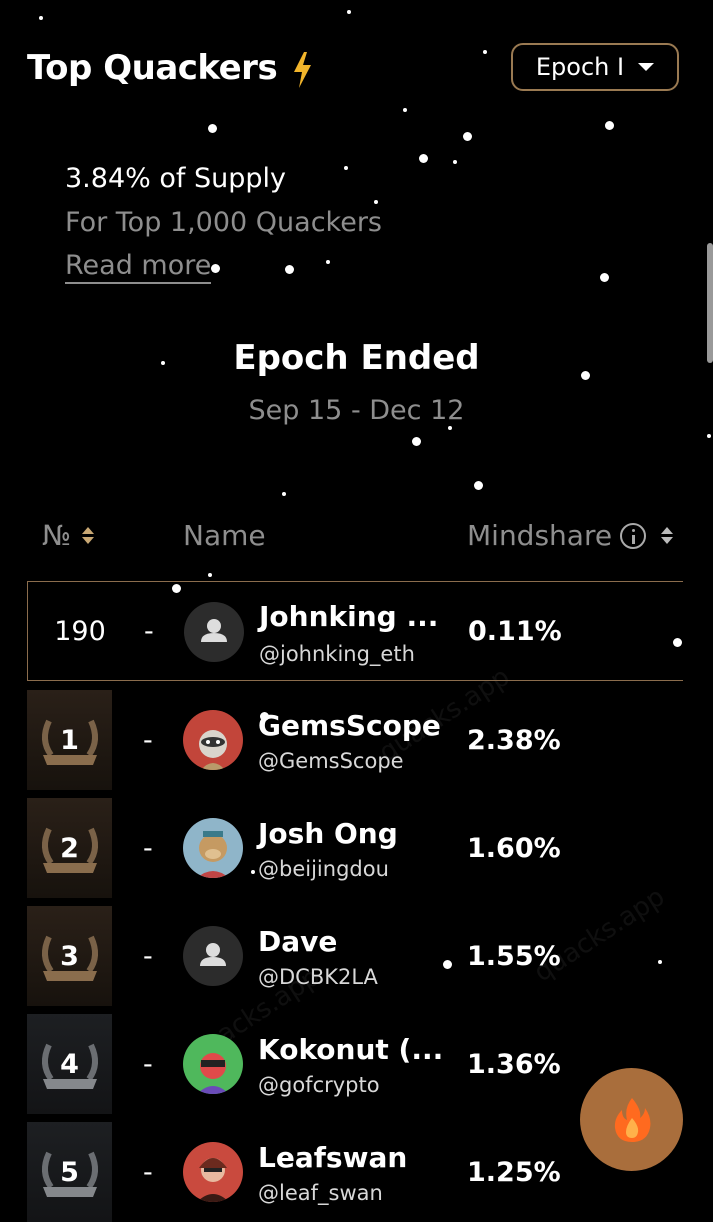 The width and height of the screenshot is (713, 1222). I want to click on mindshare-value: 0.11%, so click(515, 631).